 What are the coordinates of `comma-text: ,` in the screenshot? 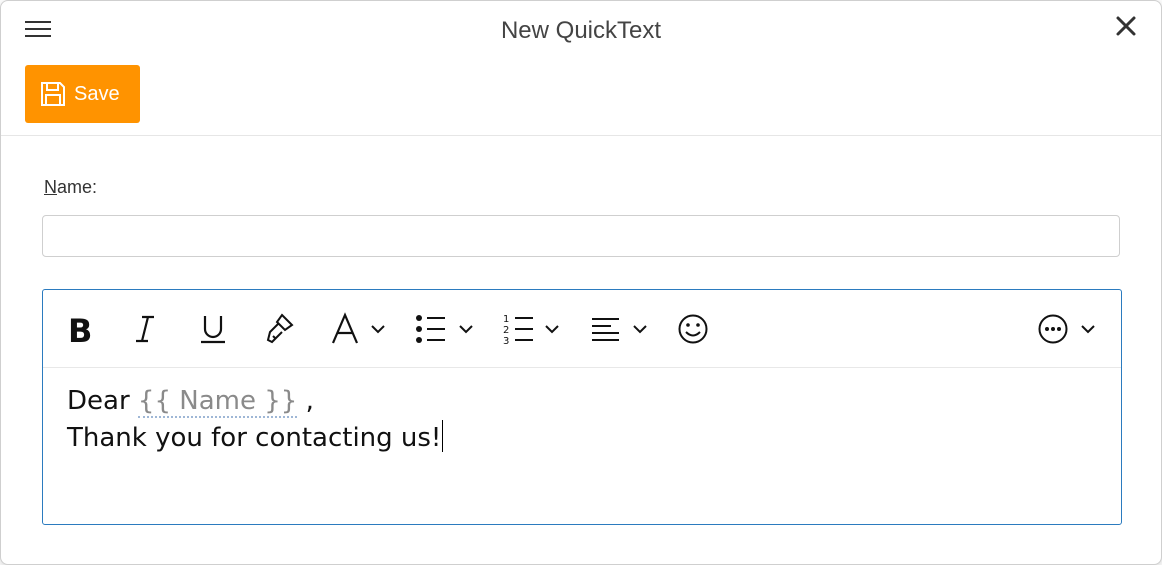 It's located at (305, 401).